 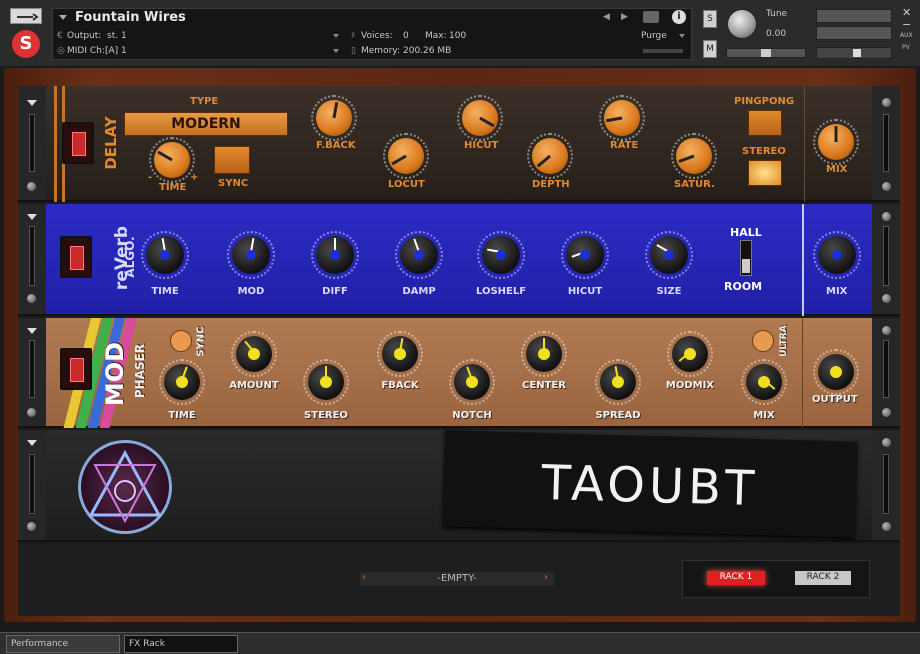 What do you see at coordinates (206, 124) in the screenshot?
I see `delay-type-selector: MODERN` at bounding box center [206, 124].